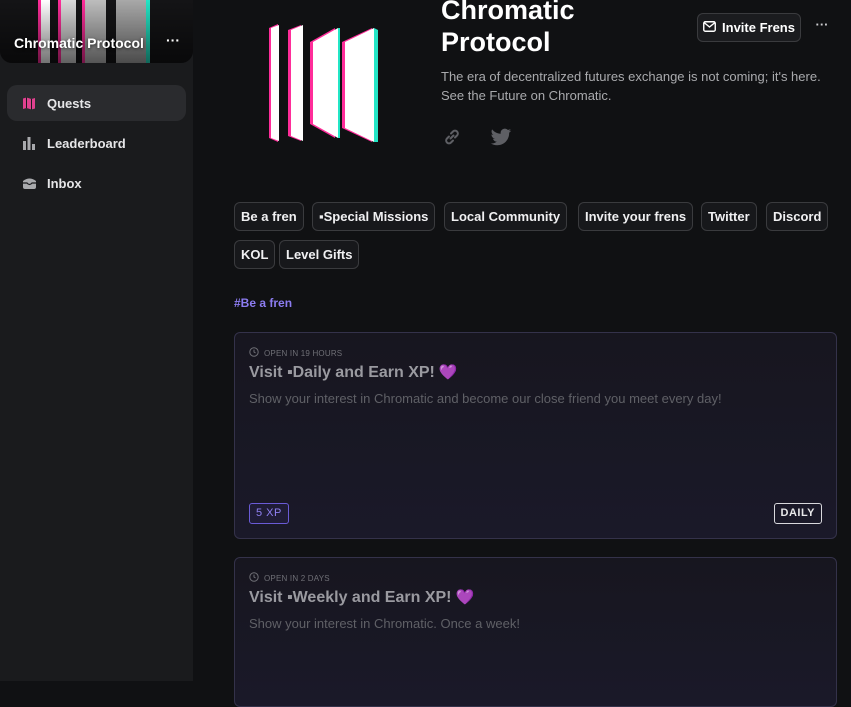  Describe the element at coordinates (269, 216) in the screenshot. I see `tag-be-a-fren: Be a fren` at that location.